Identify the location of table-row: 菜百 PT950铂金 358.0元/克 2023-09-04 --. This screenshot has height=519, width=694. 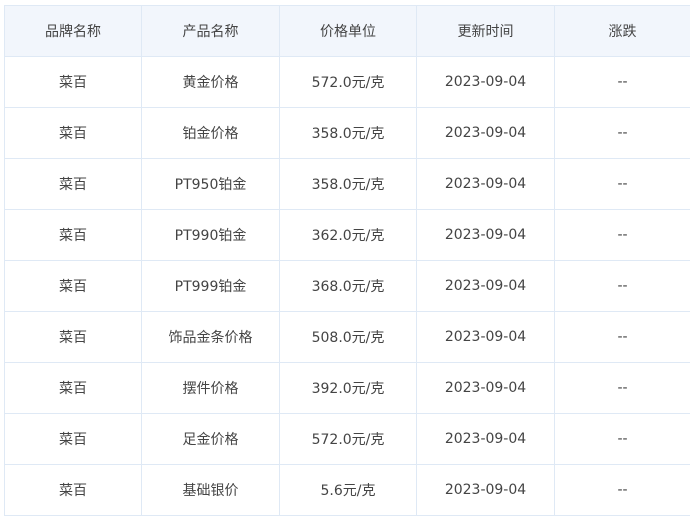
(347, 184).